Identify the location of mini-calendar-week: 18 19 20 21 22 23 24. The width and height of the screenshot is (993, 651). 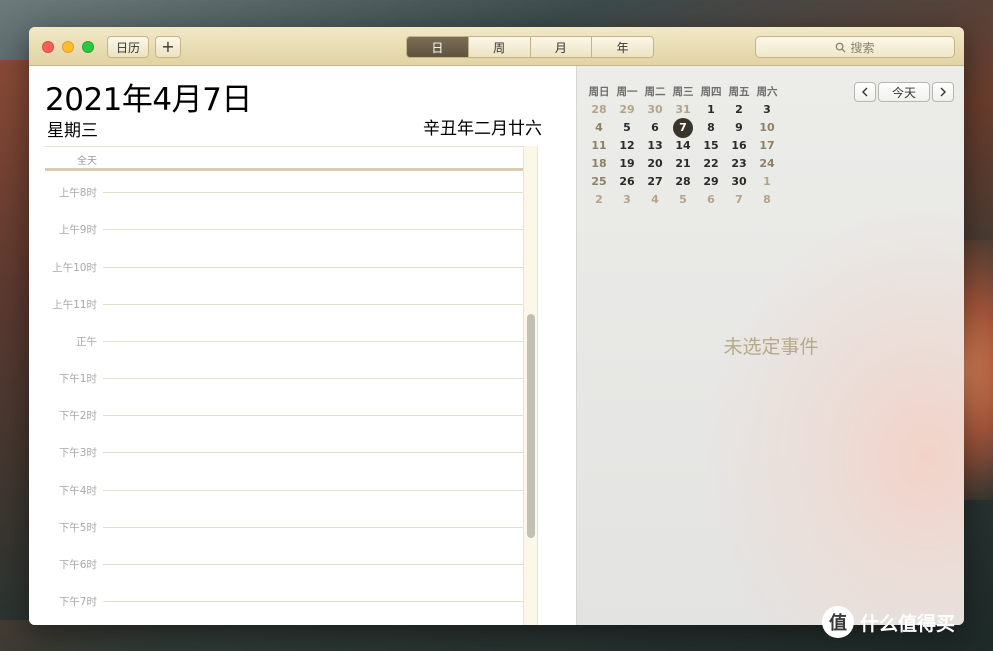
(683, 164).